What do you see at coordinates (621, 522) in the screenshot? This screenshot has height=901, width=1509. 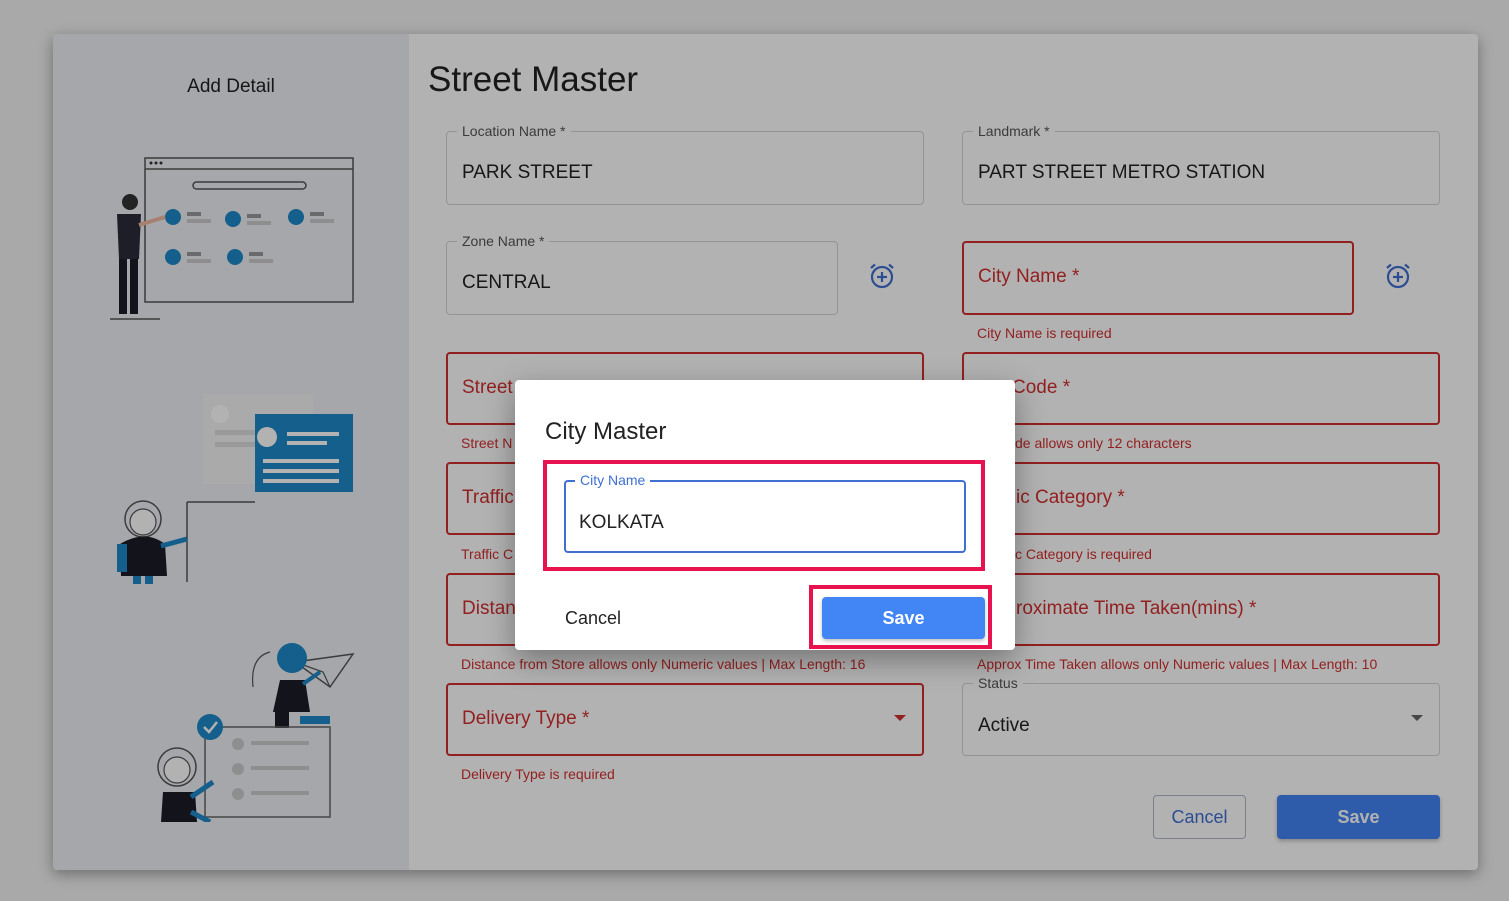 I see `dialog-city-name-value: KOLKATA` at bounding box center [621, 522].